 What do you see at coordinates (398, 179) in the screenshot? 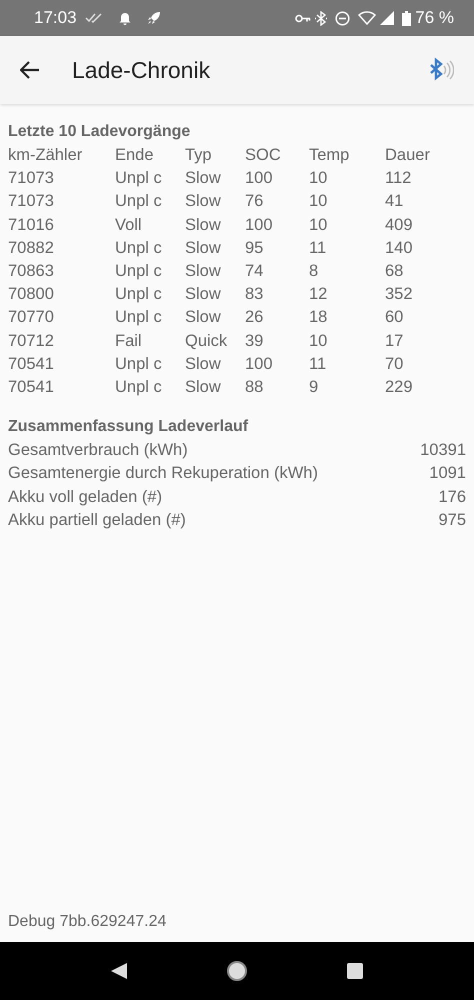
I see `table-cell-text: 112` at bounding box center [398, 179].